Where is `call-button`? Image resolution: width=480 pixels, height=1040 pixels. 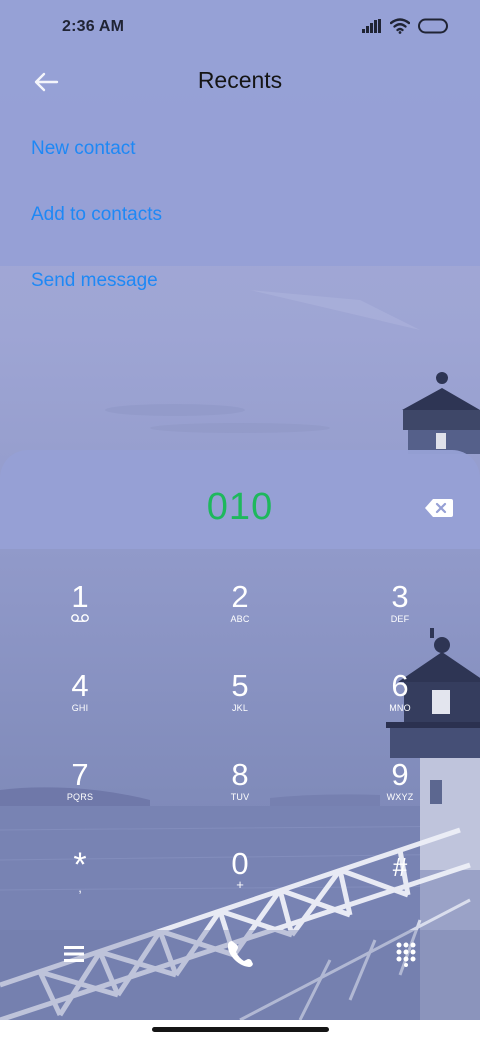
call-button is located at coordinates (240, 954).